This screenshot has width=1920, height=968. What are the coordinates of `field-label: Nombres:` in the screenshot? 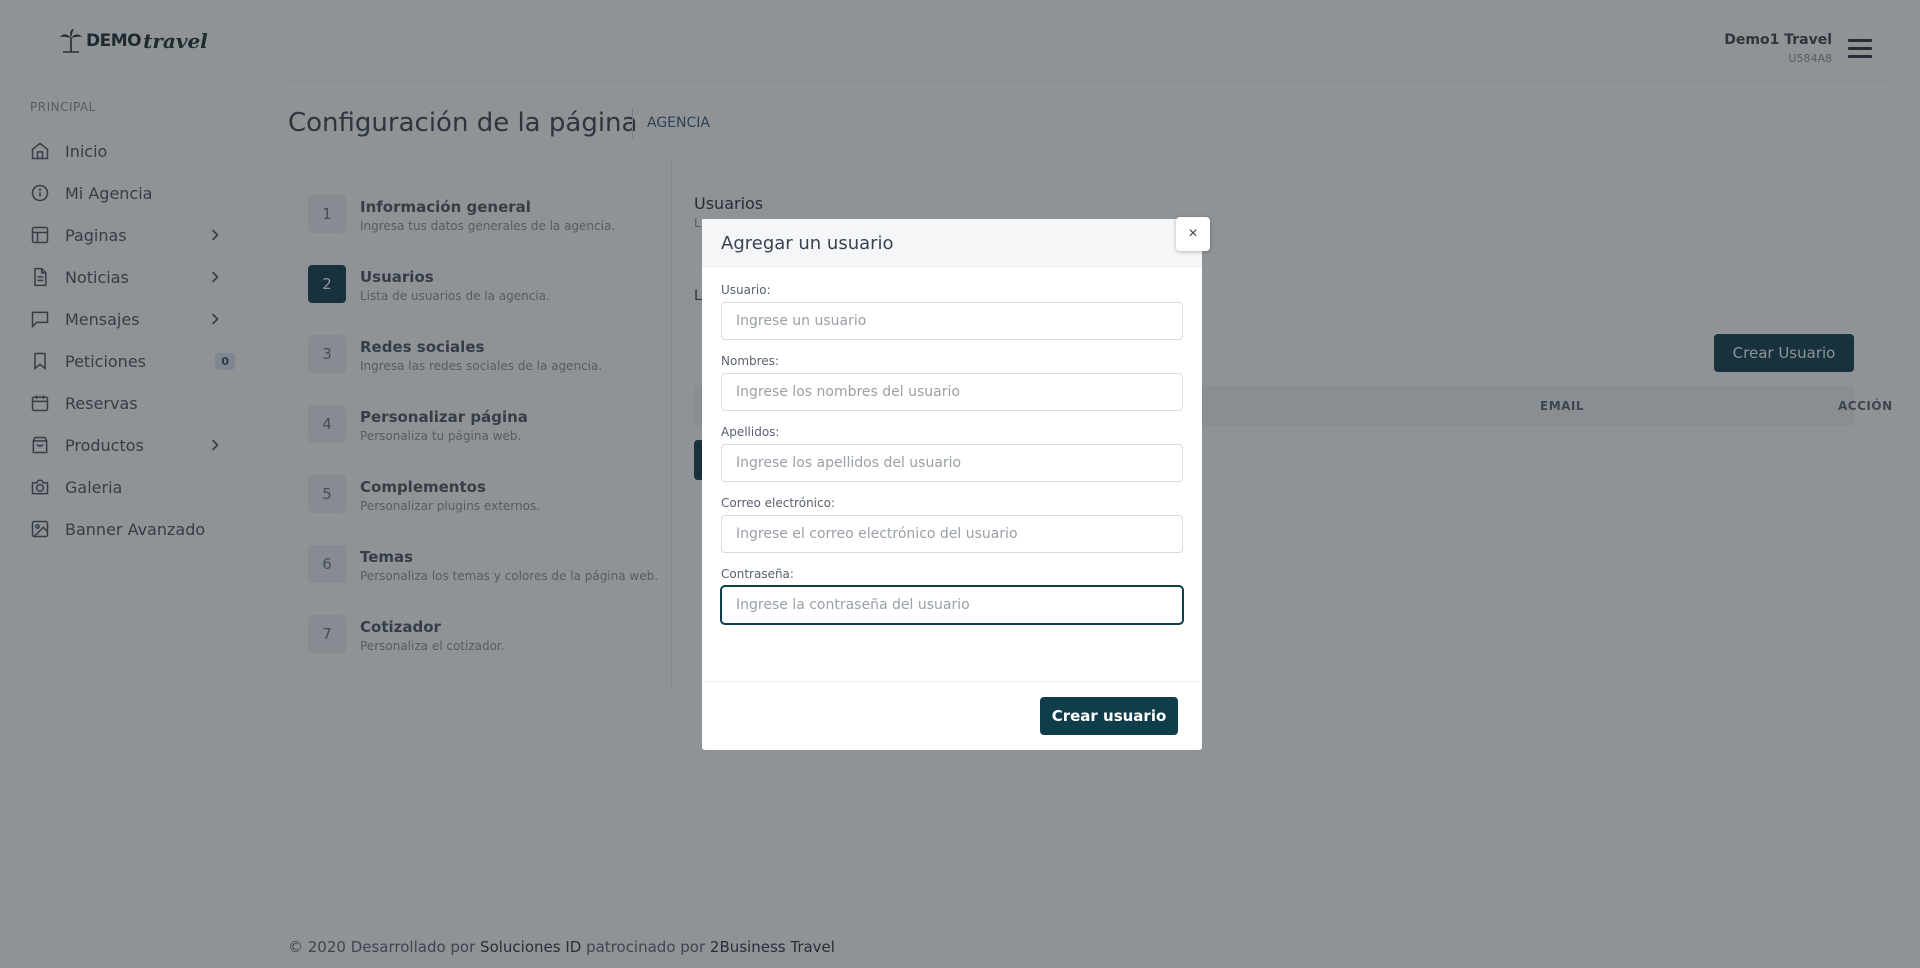 It's located at (750, 361).